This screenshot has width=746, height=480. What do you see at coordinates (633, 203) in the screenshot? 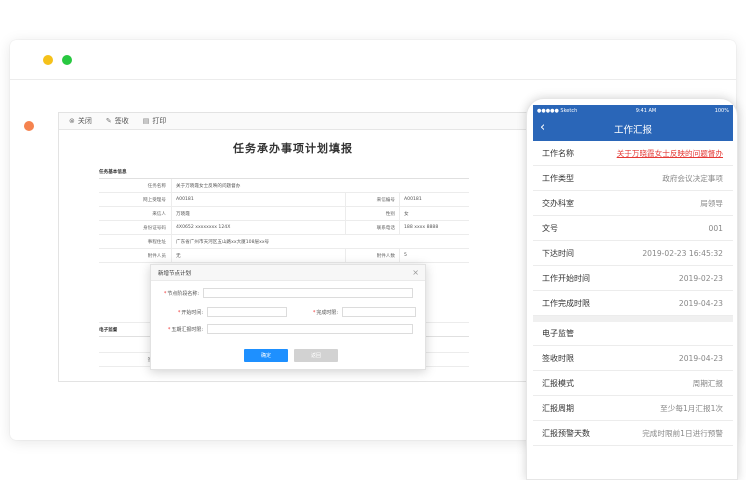
I see `list-item: 交办科室 局领导` at bounding box center [633, 203].